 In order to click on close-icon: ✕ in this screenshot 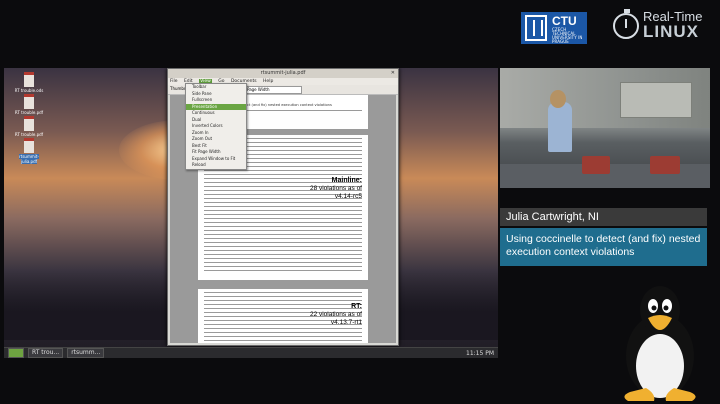, I will do `click(393, 73)`.